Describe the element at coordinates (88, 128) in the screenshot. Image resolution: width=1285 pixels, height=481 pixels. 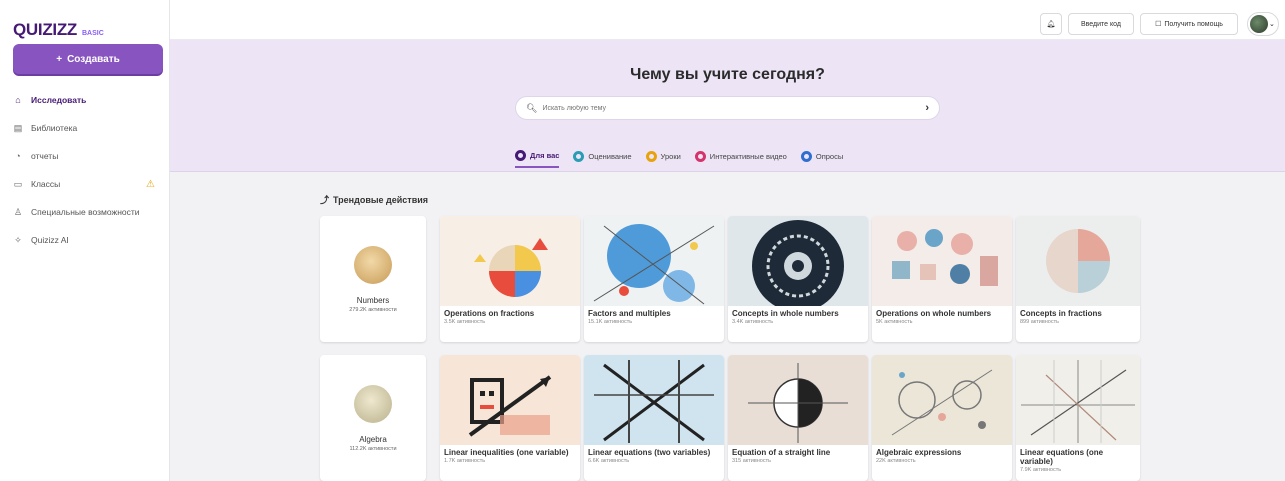
I see `sidebar-item-library: ▤ Библиотека` at that location.